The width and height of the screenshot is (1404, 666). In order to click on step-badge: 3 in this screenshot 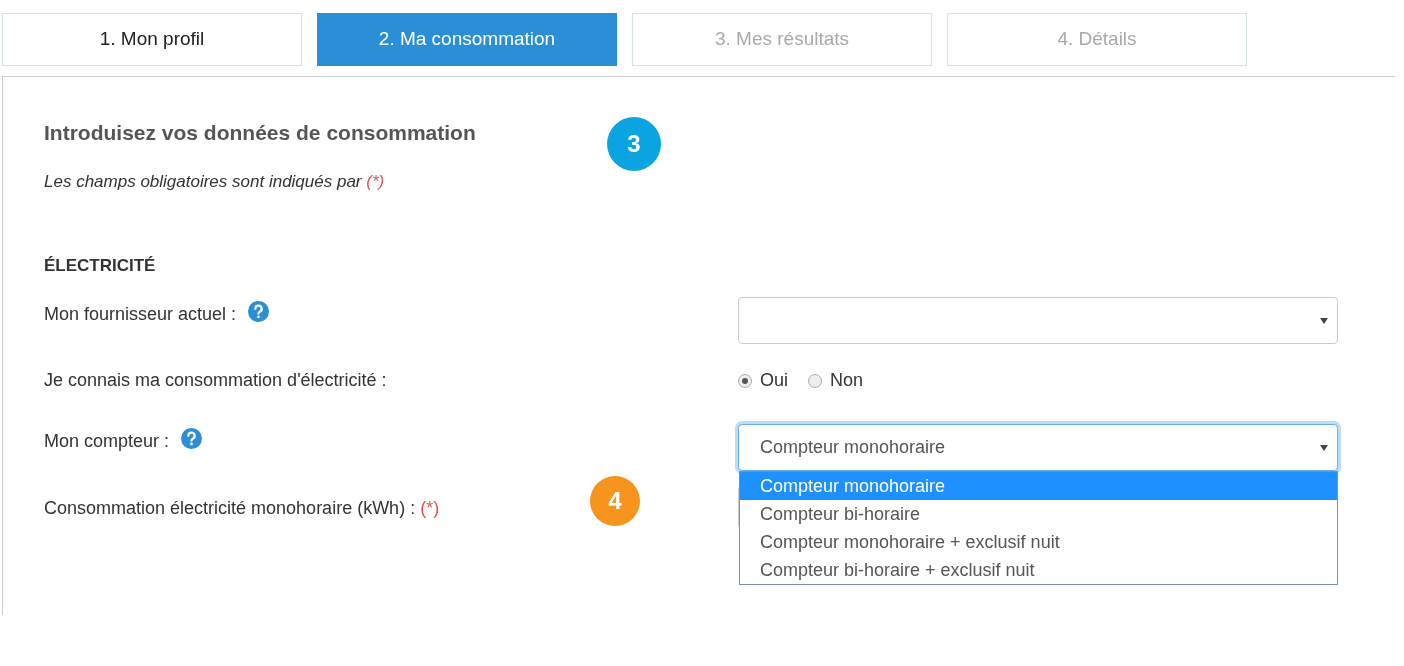, I will do `click(634, 144)`.